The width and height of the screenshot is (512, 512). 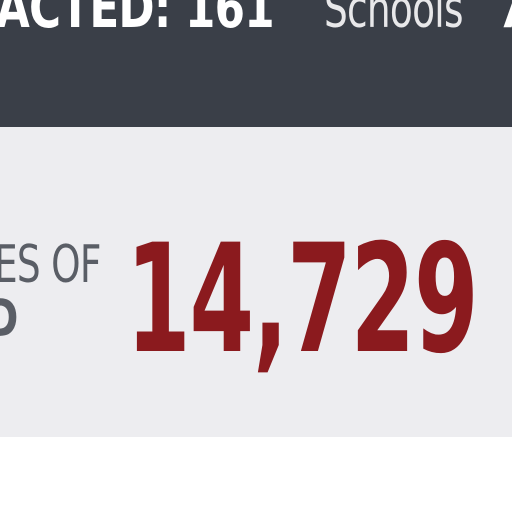 I want to click on stat-label-line2: D, so click(x=9, y=319).